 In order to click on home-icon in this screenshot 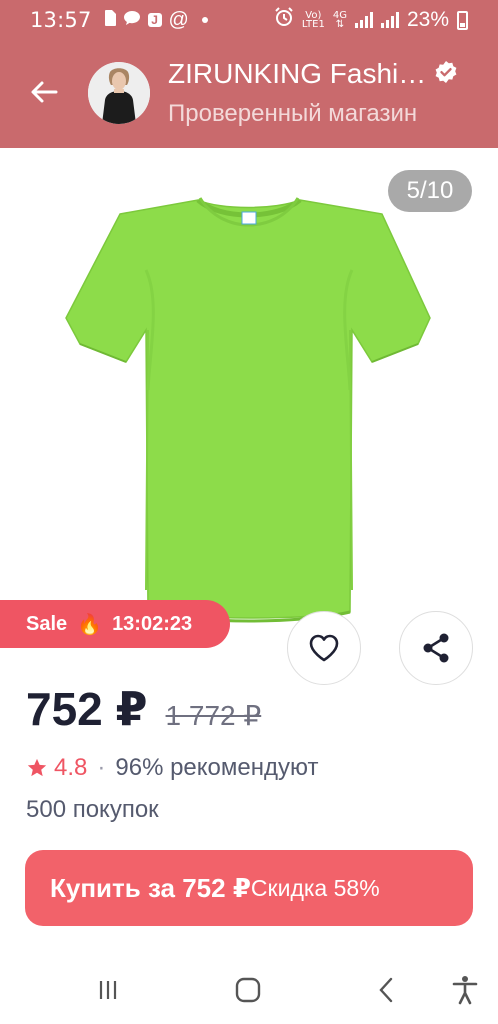, I will do `click(248, 990)`.